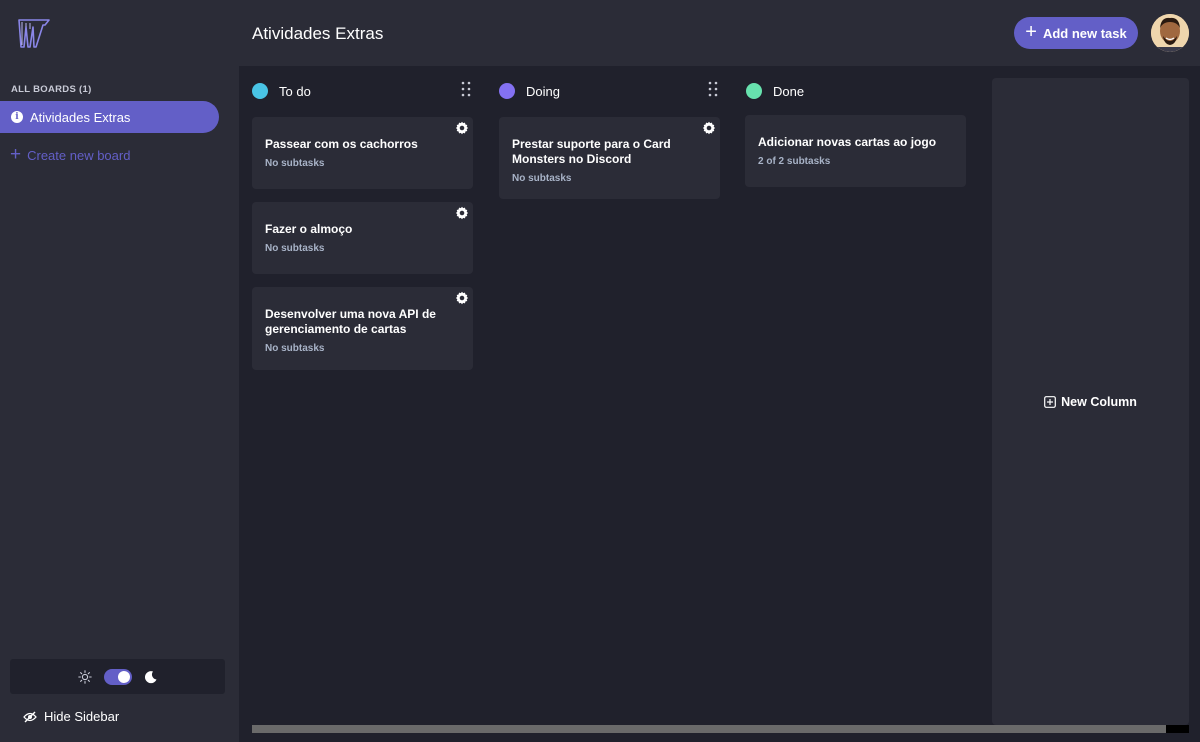 This screenshot has width=1200, height=742. I want to click on theme-switch, so click(117, 676).